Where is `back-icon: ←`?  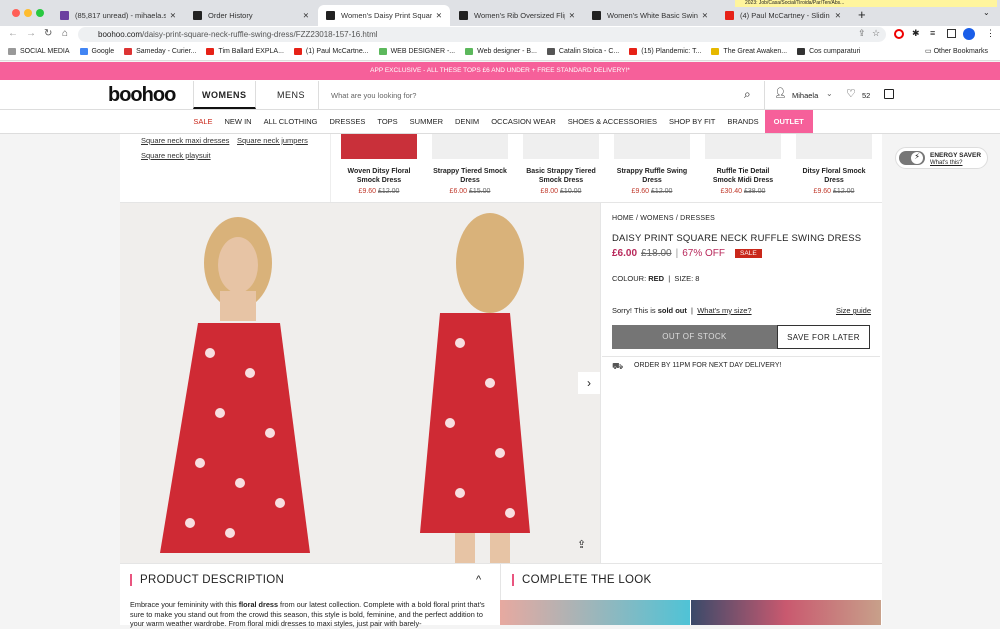
back-icon: ← is located at coordinates (13, 33).